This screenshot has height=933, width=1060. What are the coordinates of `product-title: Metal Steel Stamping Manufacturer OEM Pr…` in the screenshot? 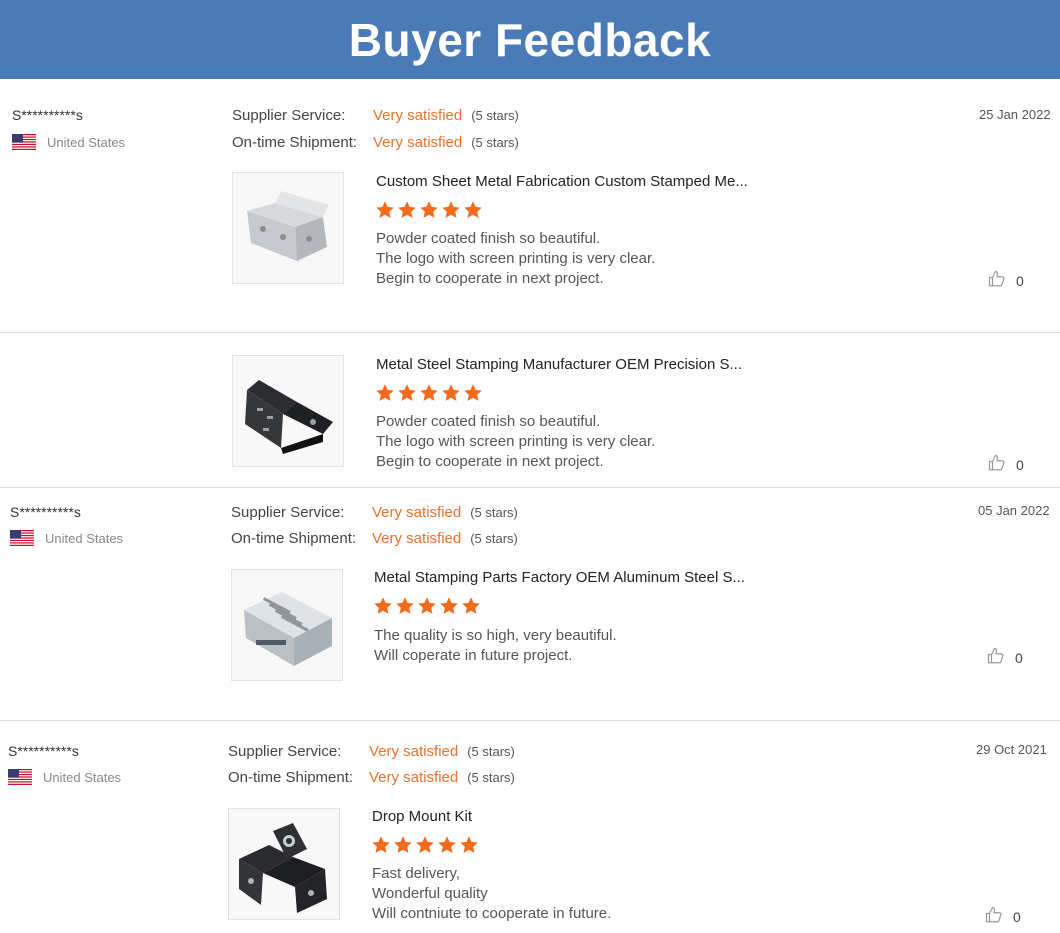 It's located at (559, 364).